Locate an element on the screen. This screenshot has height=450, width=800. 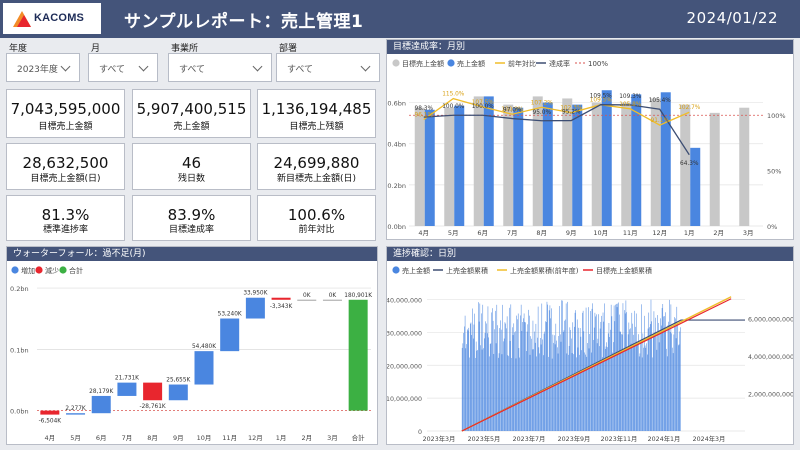
filter-department: 部署 すべて is located at coordinates (328, 62).